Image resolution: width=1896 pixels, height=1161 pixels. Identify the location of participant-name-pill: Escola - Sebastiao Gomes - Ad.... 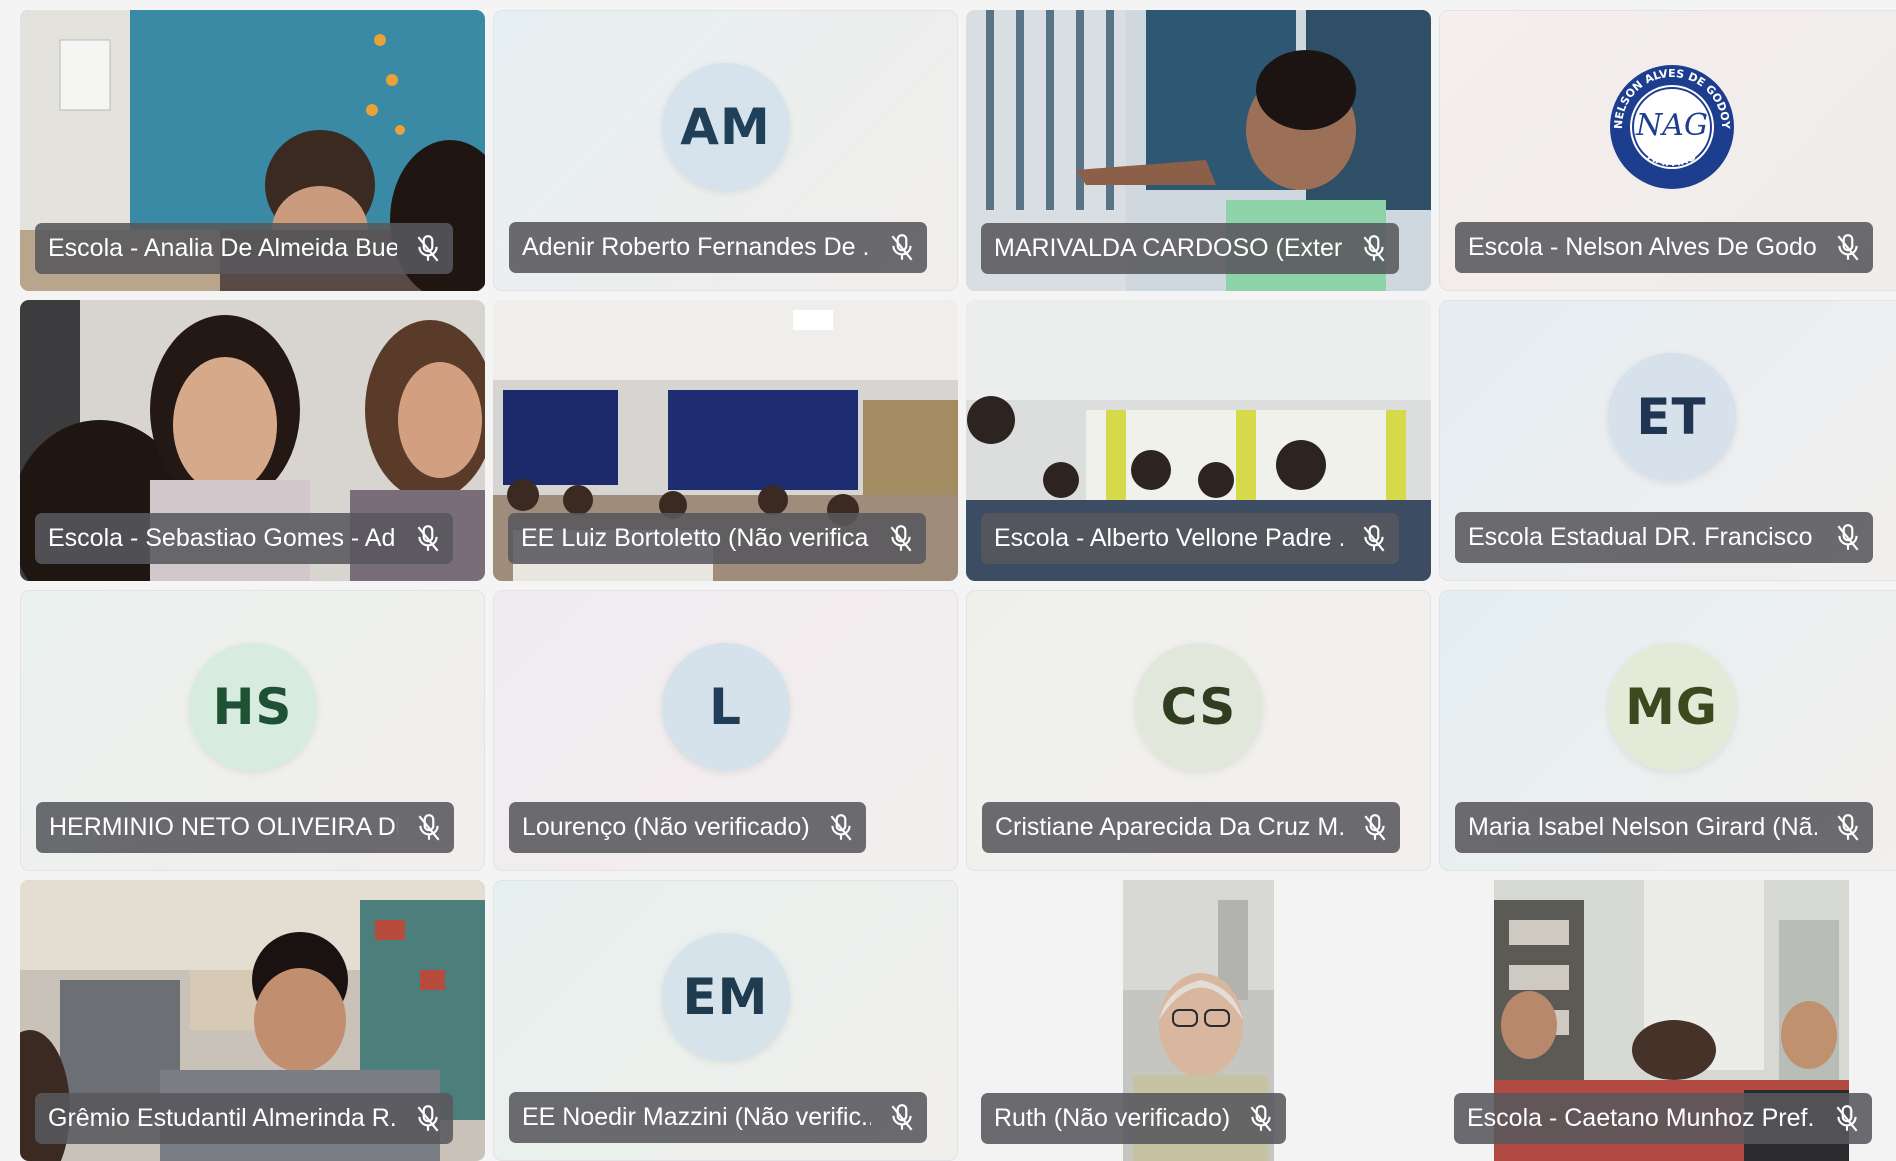
(244, 538).